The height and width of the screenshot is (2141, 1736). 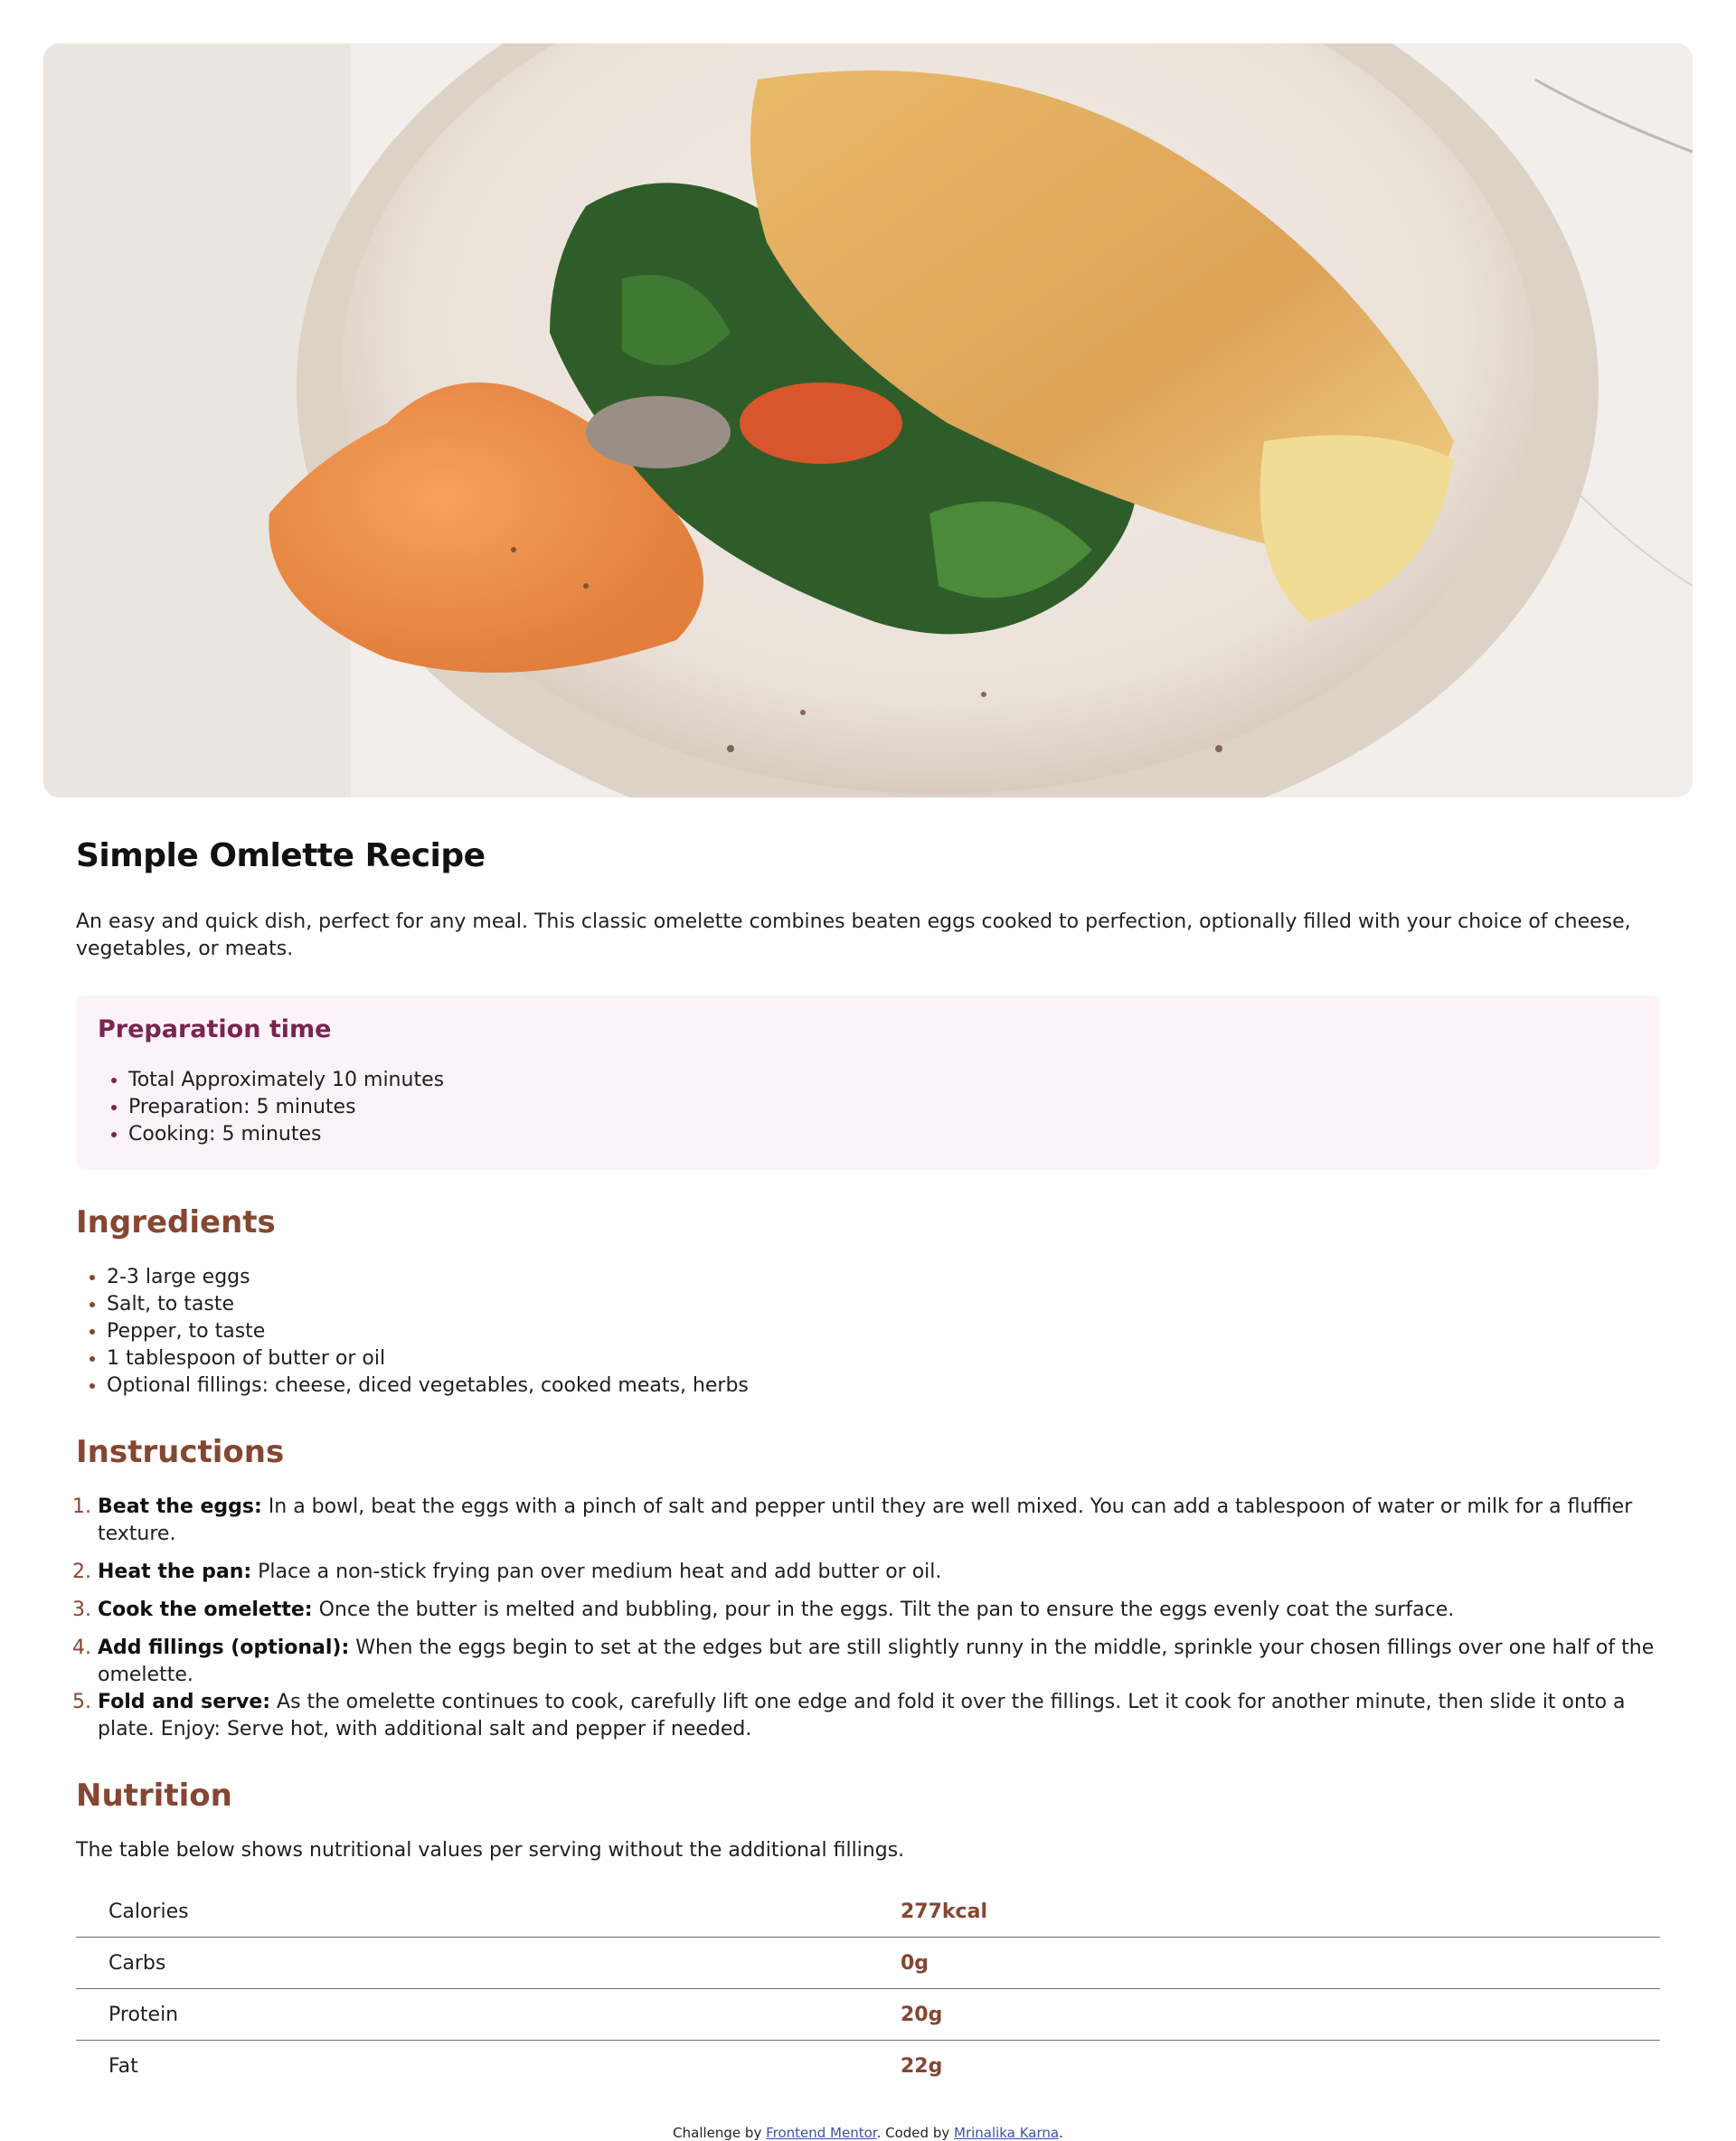 I want to click on step-title: Fold and serve:, so click(x=185, y=1702).